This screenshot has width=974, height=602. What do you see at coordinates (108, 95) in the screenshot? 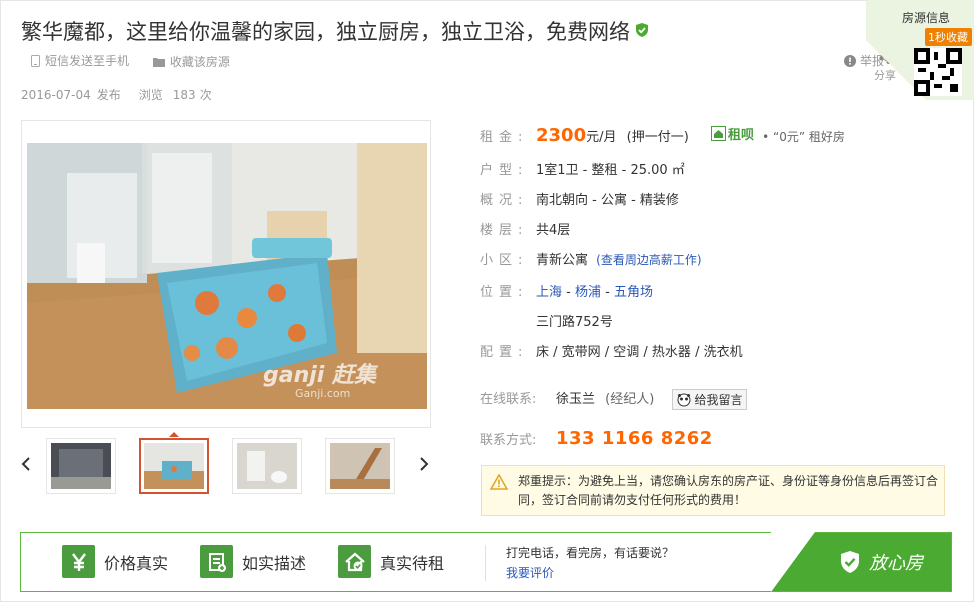
I see `post-label: 发布` at bounding box center [108, 95].